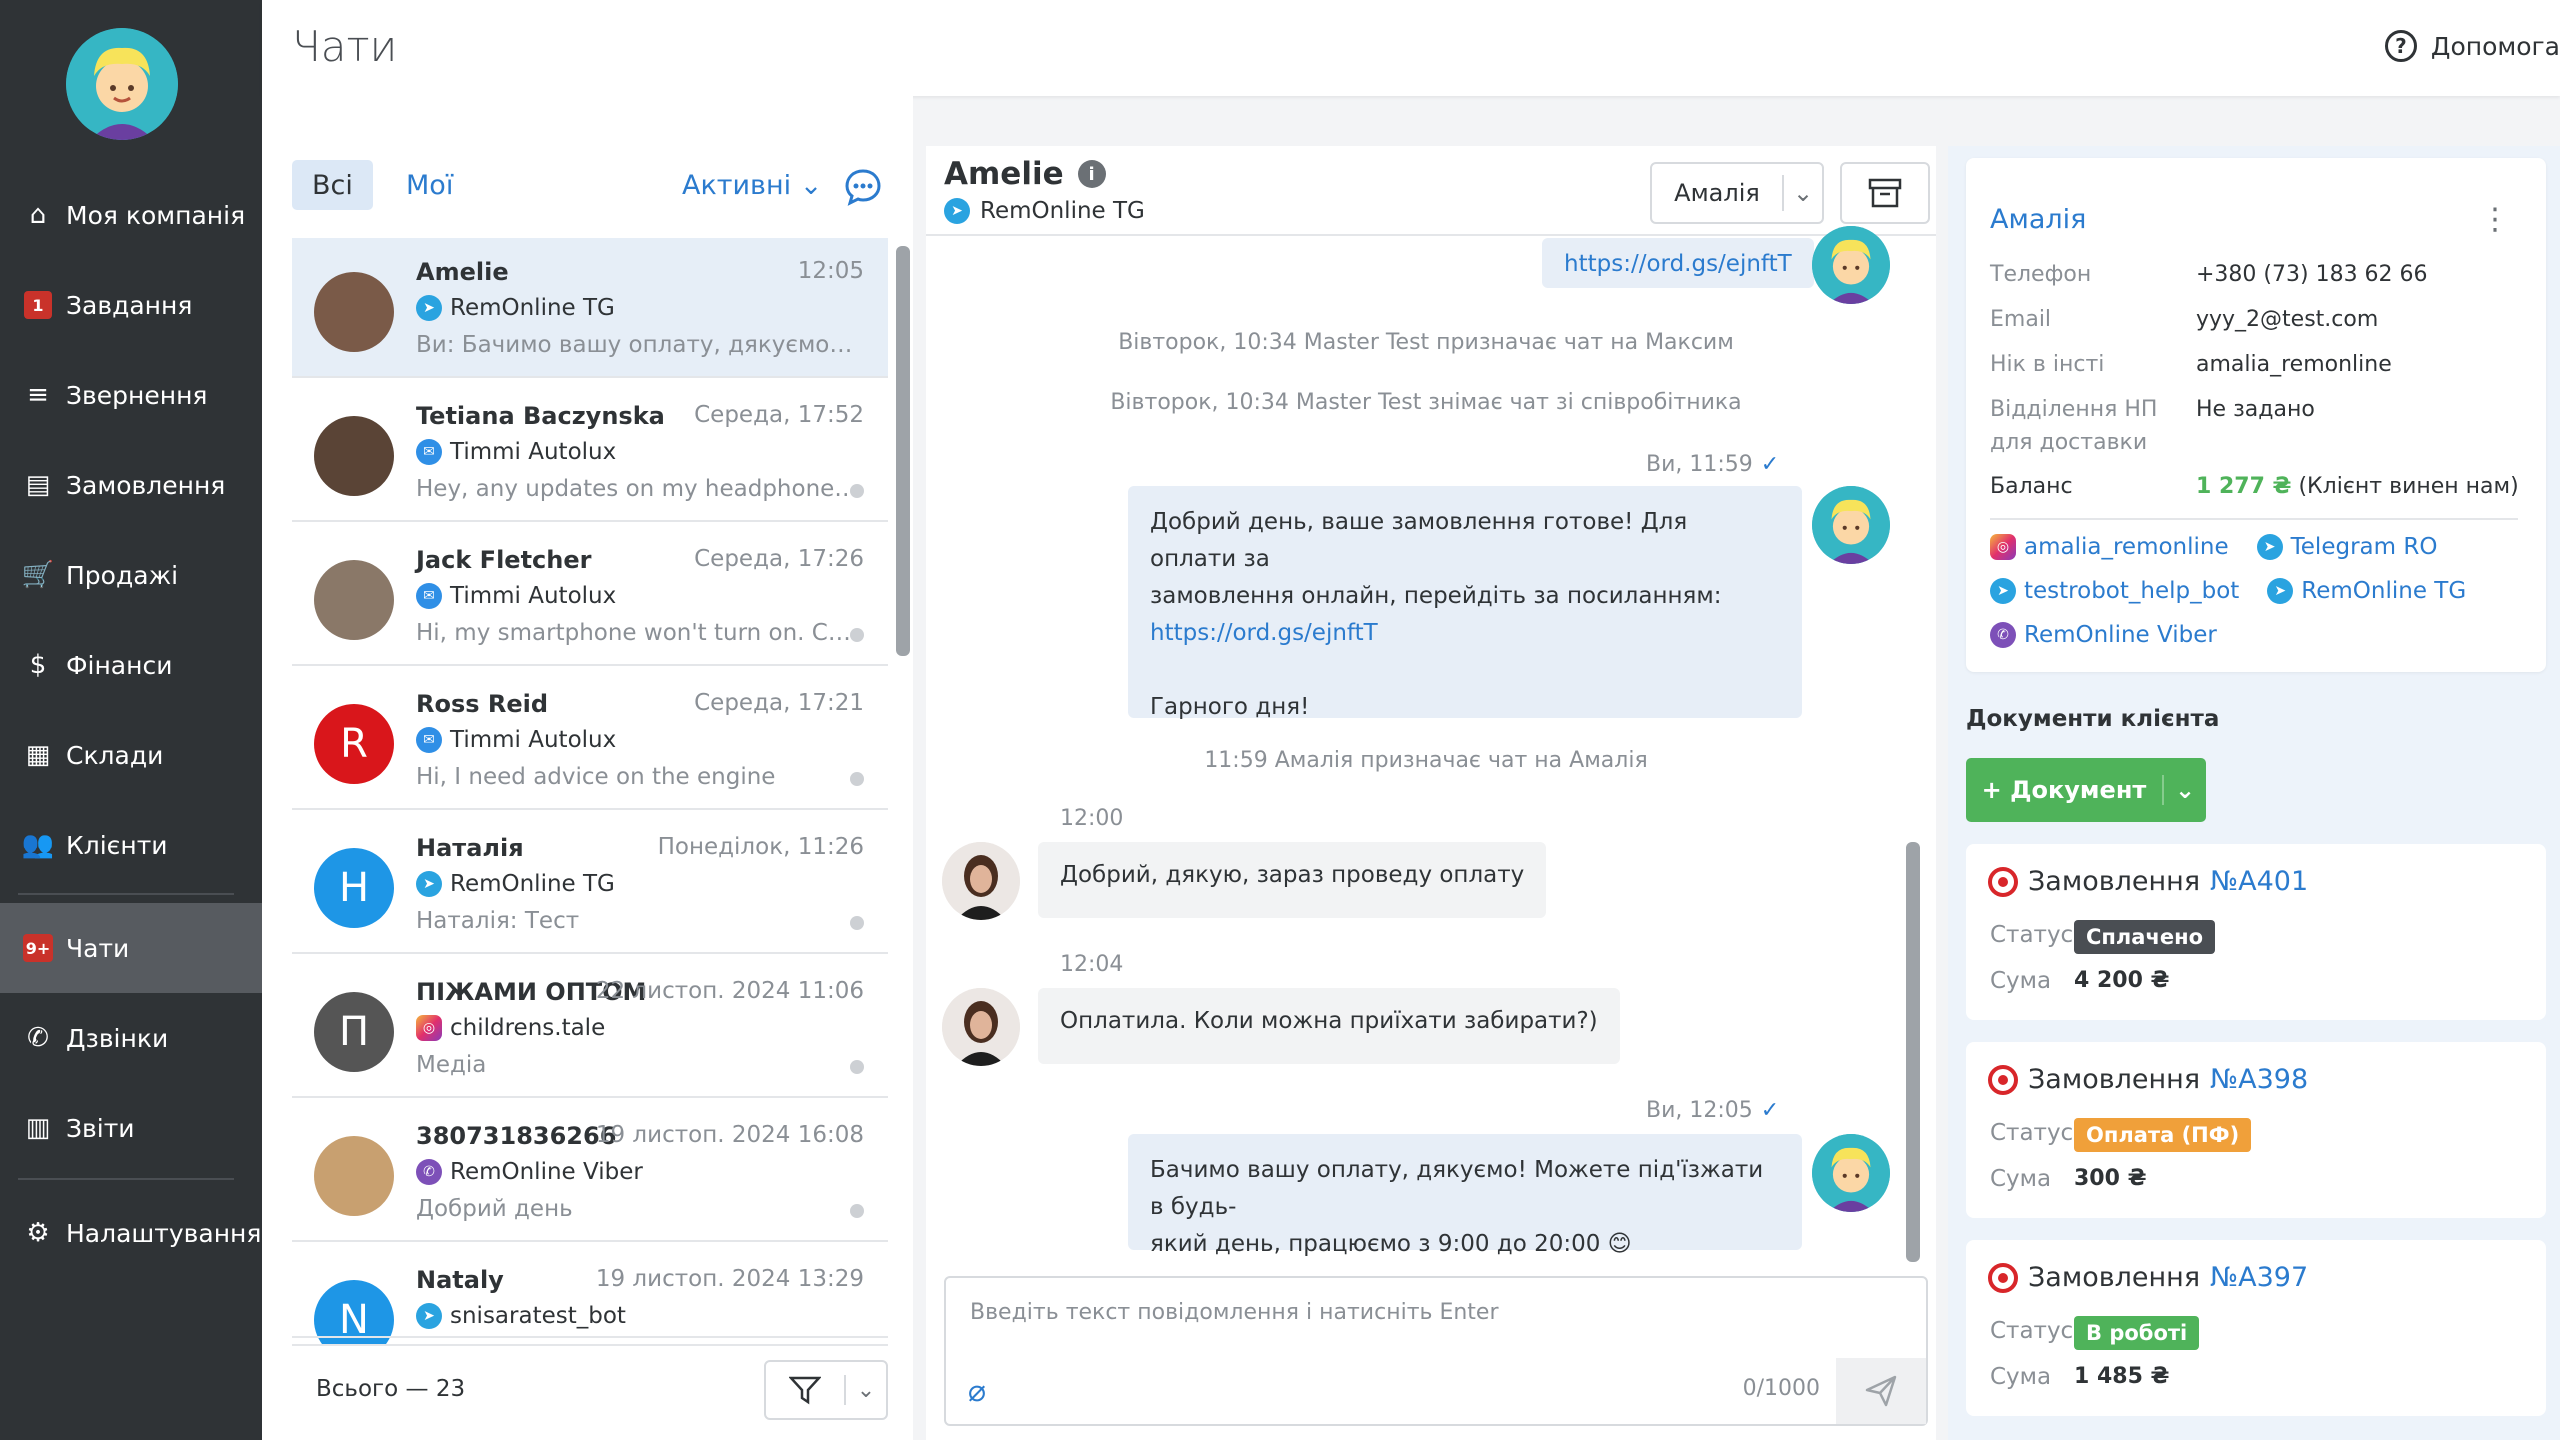 Image resolution: width=2560 pixels, height=1440 pixels. Describe the element at coordinates (1713, 464) in the screenshot. I see `message-time: Ви, 11:59 ✓` at that location.